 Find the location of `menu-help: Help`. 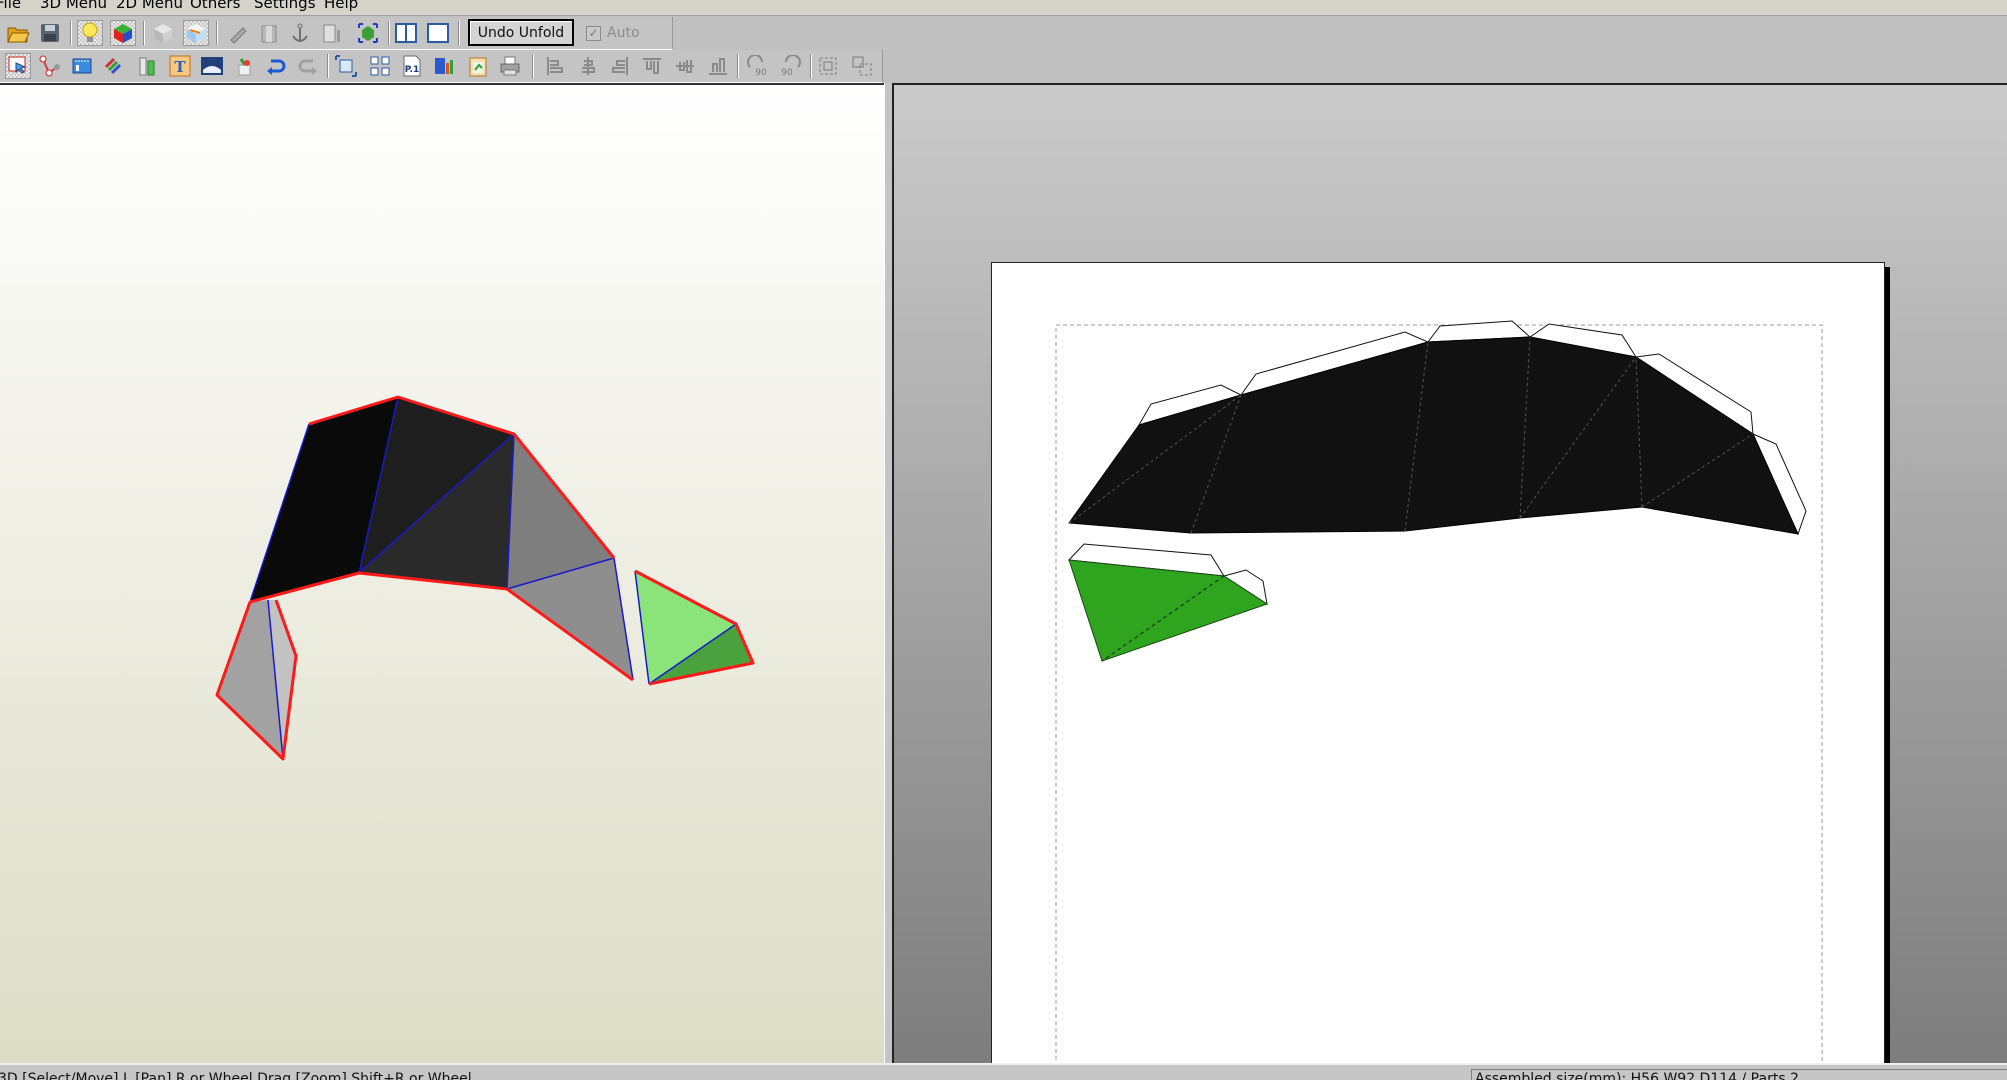

menu-help: Help is located at coordinates (341, 6).